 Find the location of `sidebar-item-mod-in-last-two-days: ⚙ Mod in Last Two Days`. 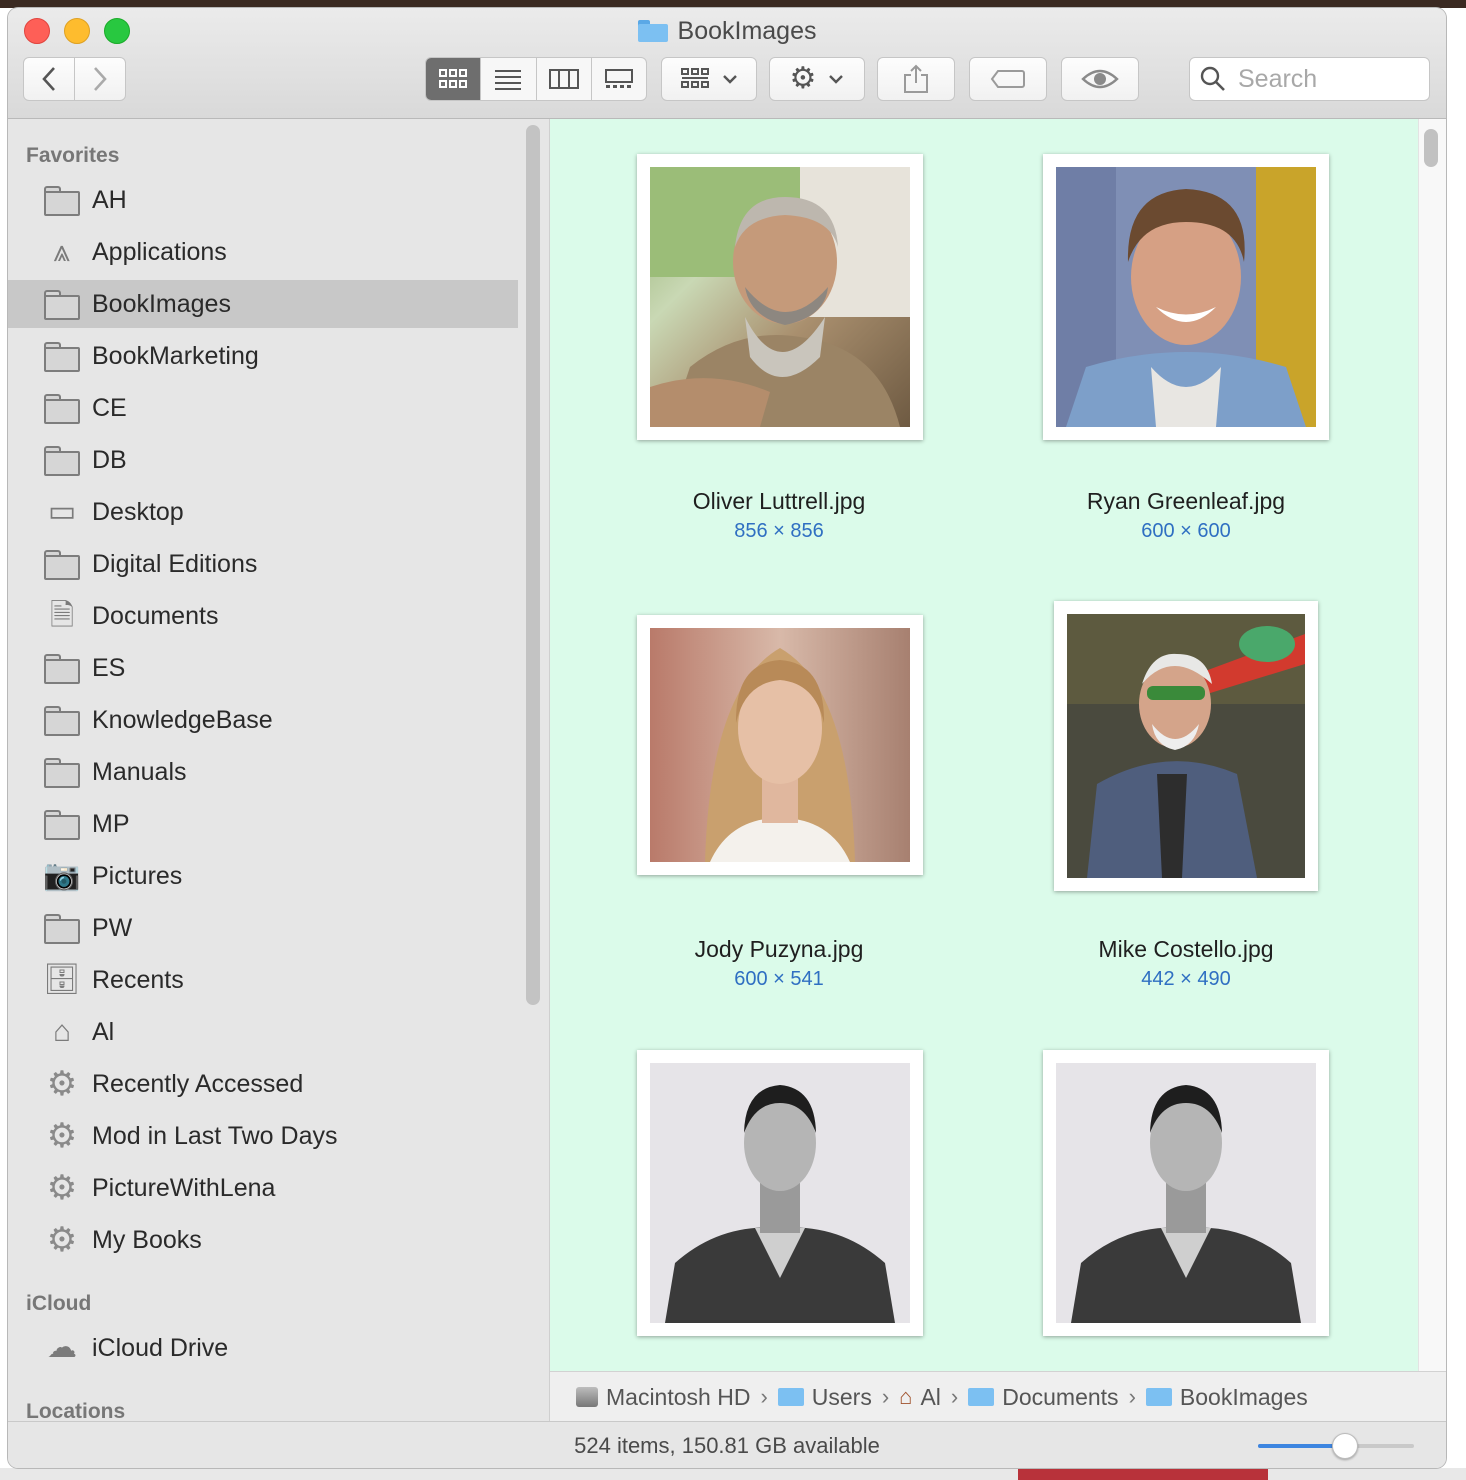

sidebar-item-mod-in-last-two-days: ⚙ Mod in Last Two Days is located at coordinates (263, 1136).